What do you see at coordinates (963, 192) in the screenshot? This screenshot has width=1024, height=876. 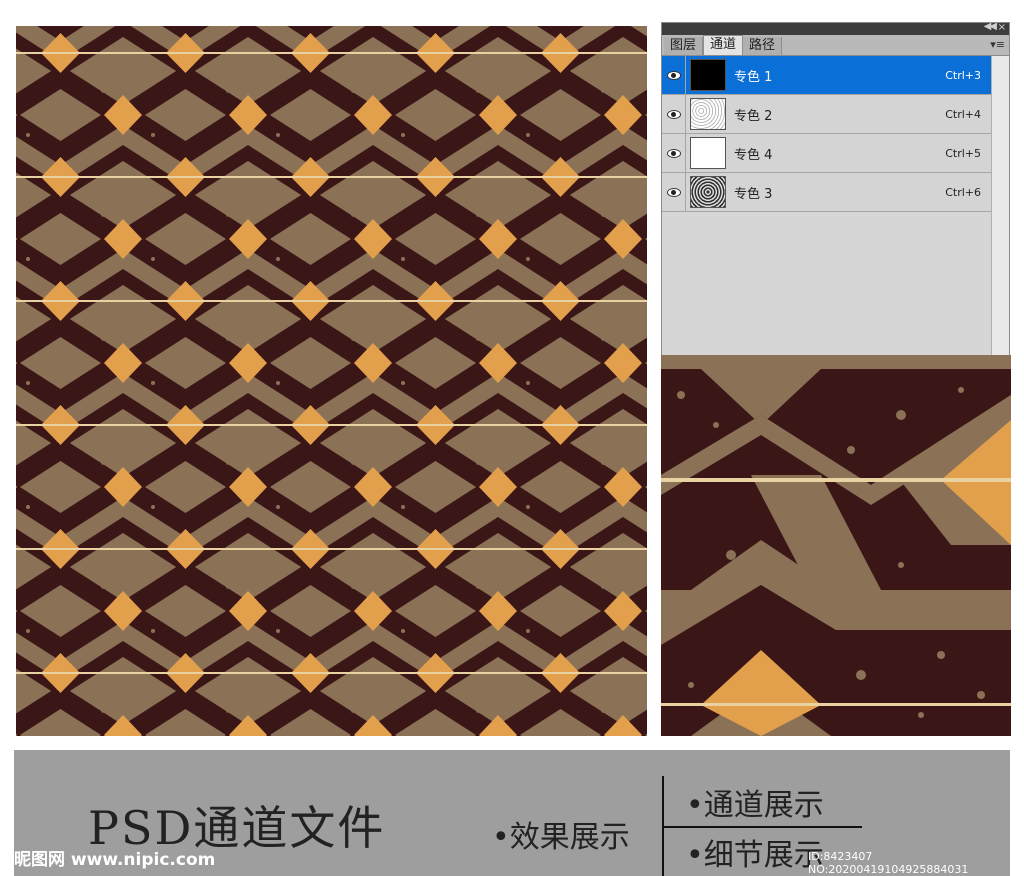 I see `channel-shortcut: Ctrl+6` at bounding box center [963, 192].